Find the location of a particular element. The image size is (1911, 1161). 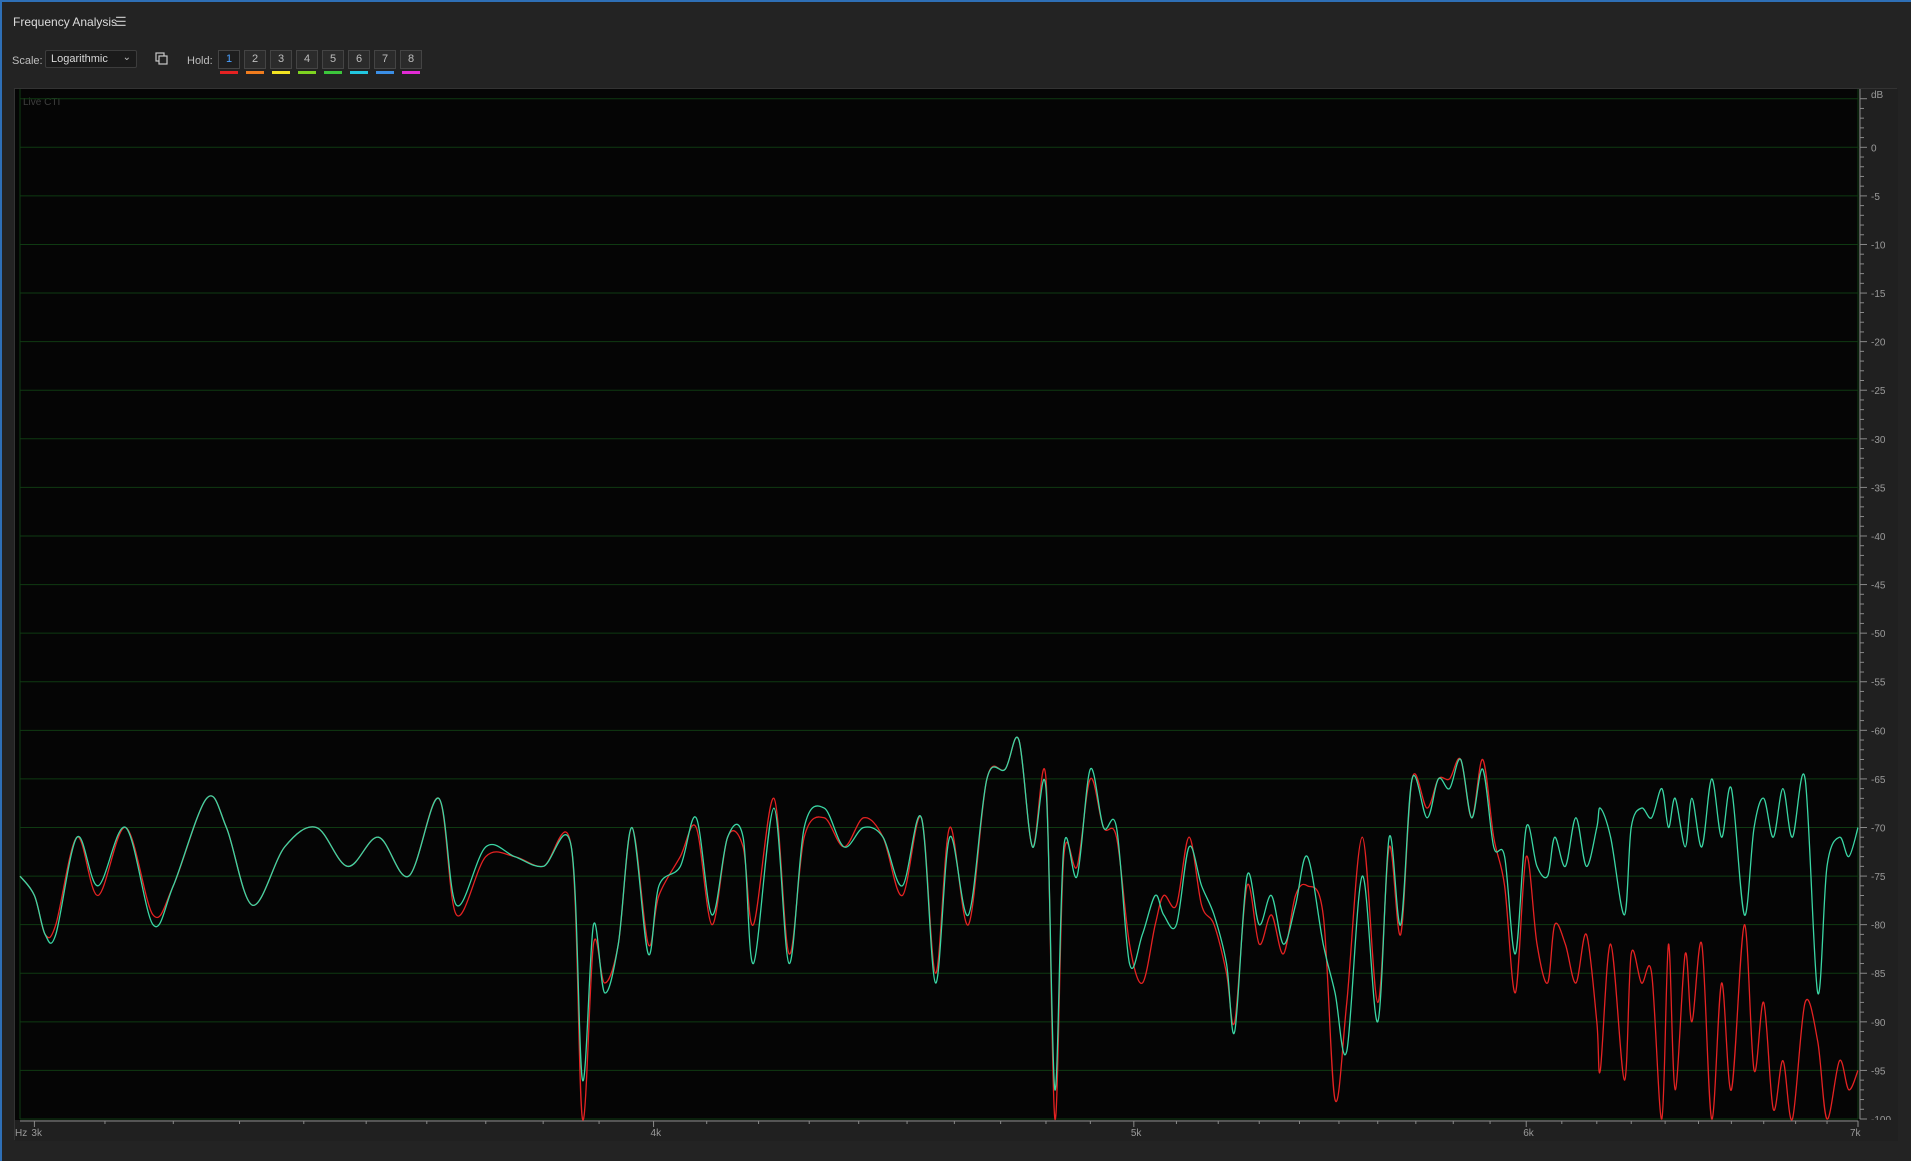

y-tick-label: -20 is located at coordinates (1878, 343).